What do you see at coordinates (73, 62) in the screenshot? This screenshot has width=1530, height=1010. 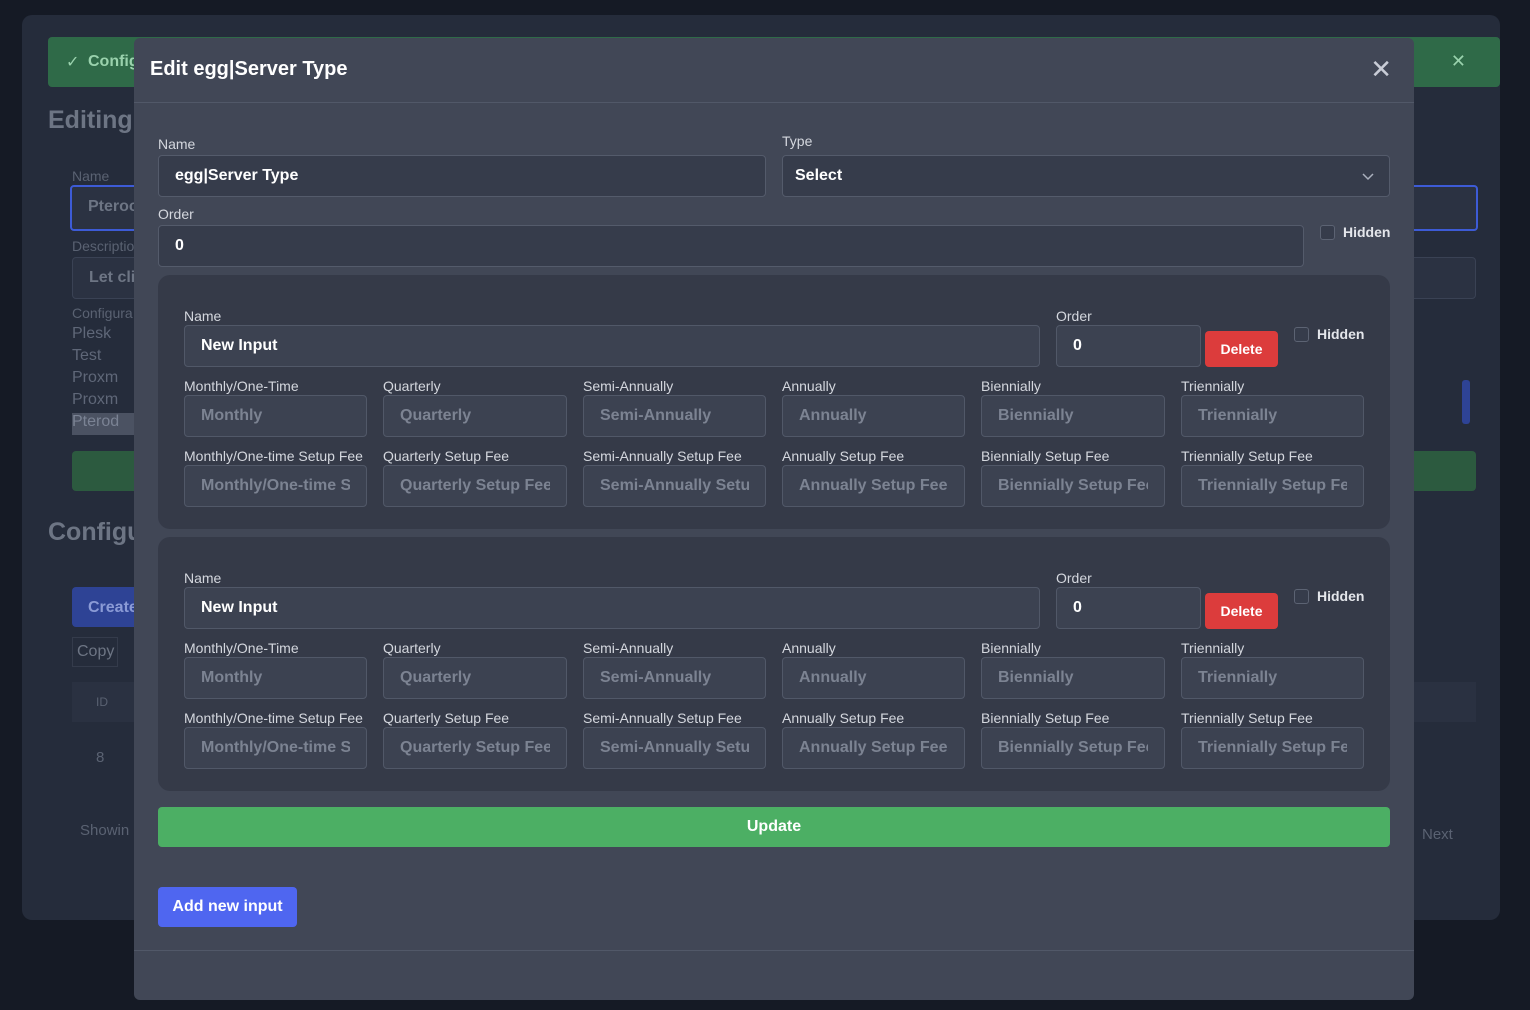 I see `check-icon: ✓` at bounding box center [73, 62].